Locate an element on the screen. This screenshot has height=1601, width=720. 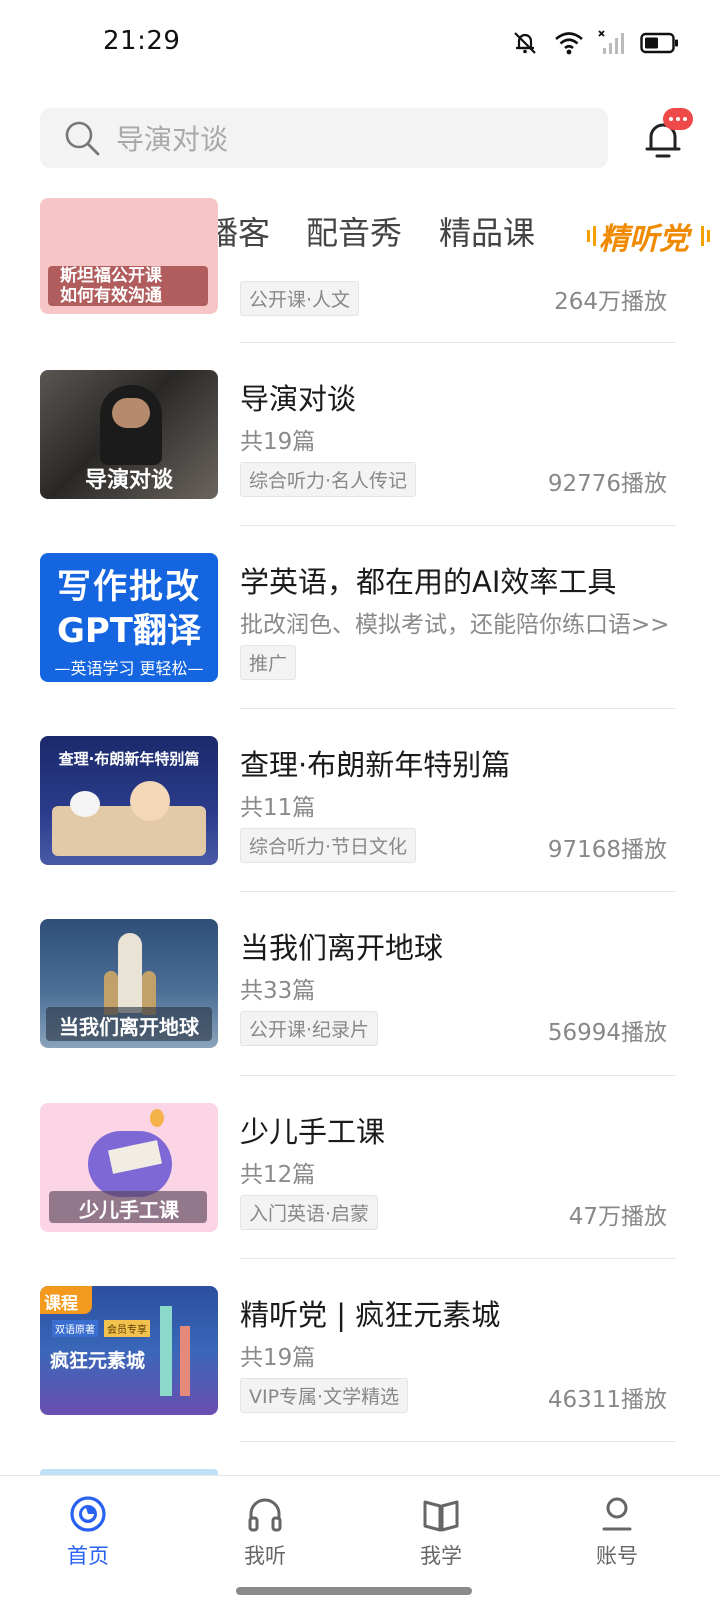
battery-icon is located at coordinates (659, 43).